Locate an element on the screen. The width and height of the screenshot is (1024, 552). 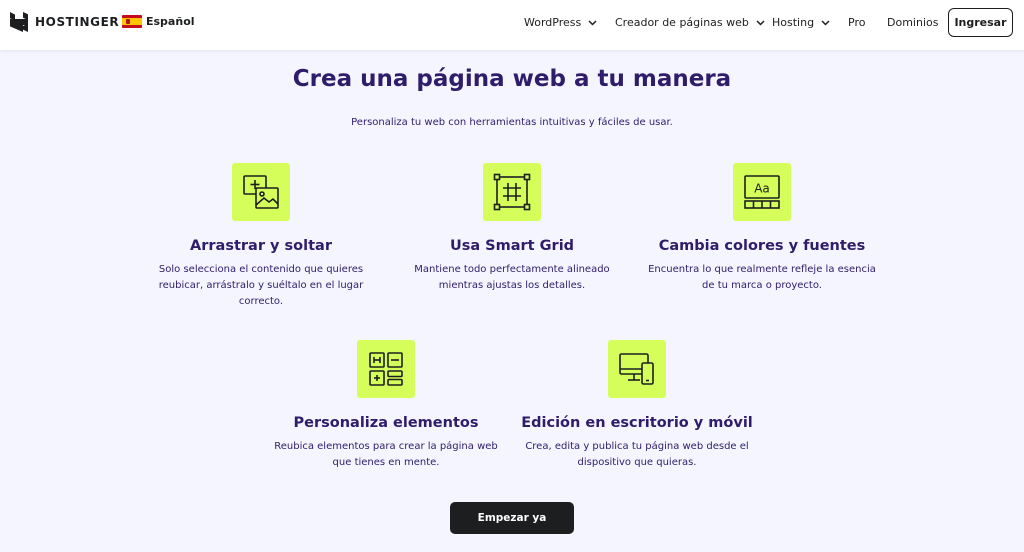
feature-title: Usa Smart Grid is located at coordinates (512, 246).